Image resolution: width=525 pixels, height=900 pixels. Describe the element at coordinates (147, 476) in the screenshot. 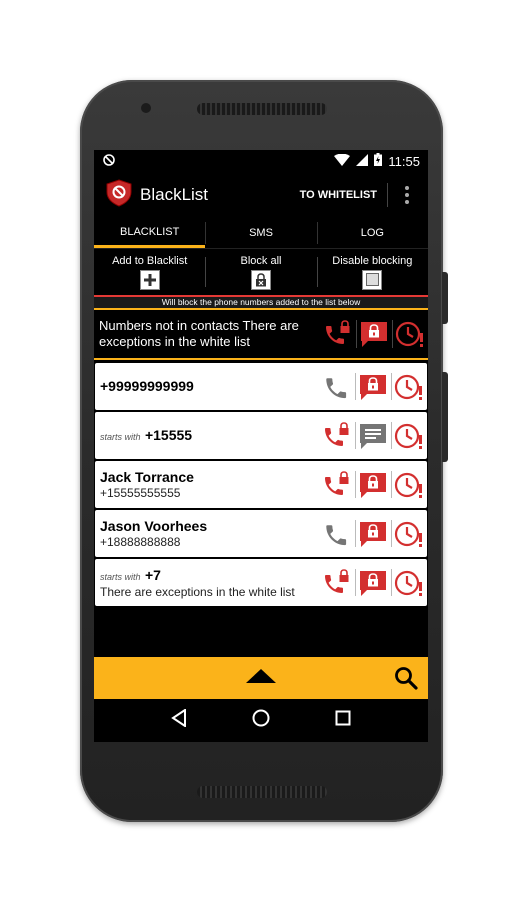

I see `contact-name: Jack Torrance` at that location.